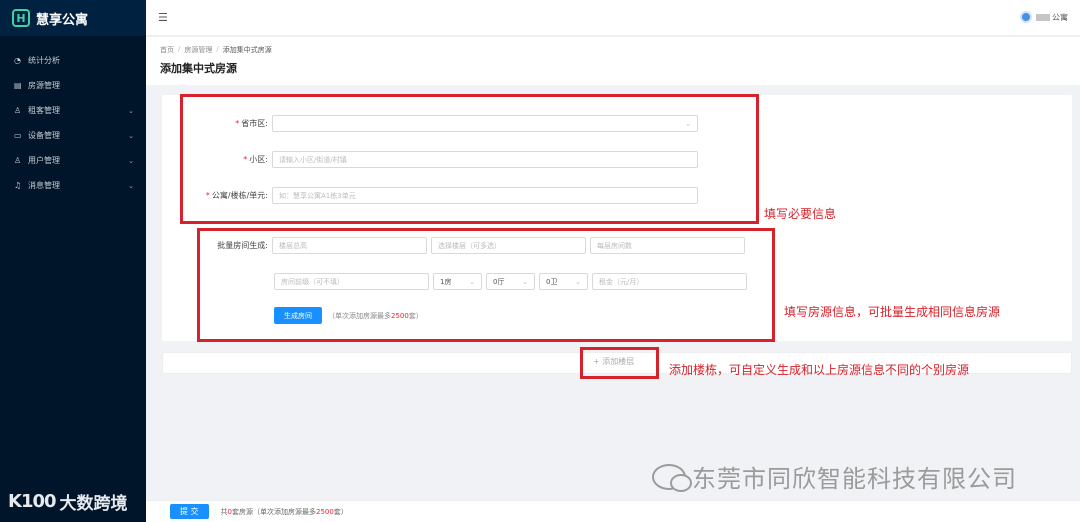 This screenshot has height=522, width=1080. Describe the element at coordinates (73, 185) in the screenshot. I see `sidebar-item-messages: ♫ 消息管理 ⌄` at that location.